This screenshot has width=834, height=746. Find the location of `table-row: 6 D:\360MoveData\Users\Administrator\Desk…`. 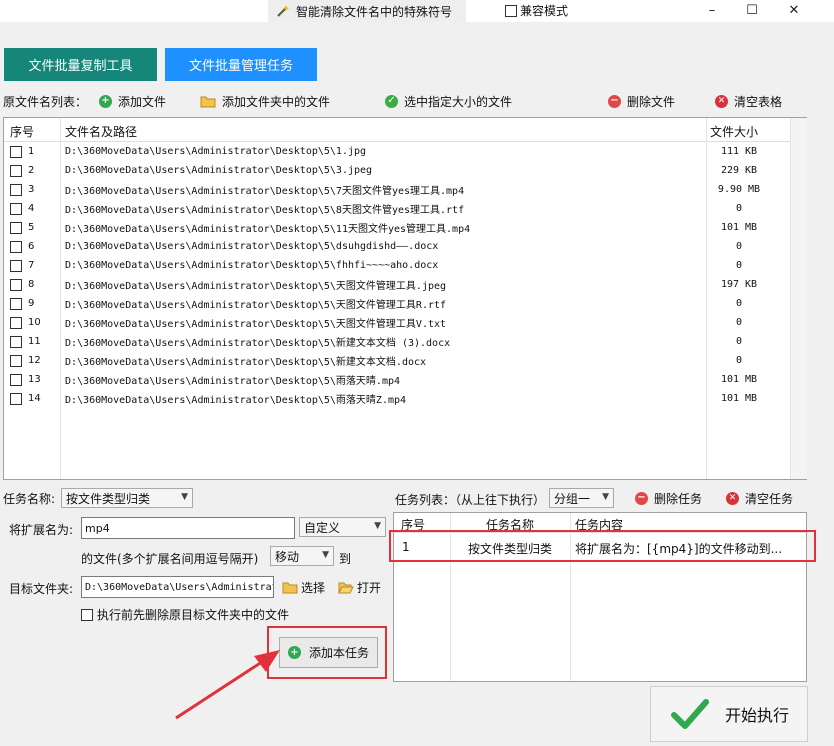

table-row: 6 D:\360MoveData\Users\Administrator\Desk… is located at coordinates (397, 246).